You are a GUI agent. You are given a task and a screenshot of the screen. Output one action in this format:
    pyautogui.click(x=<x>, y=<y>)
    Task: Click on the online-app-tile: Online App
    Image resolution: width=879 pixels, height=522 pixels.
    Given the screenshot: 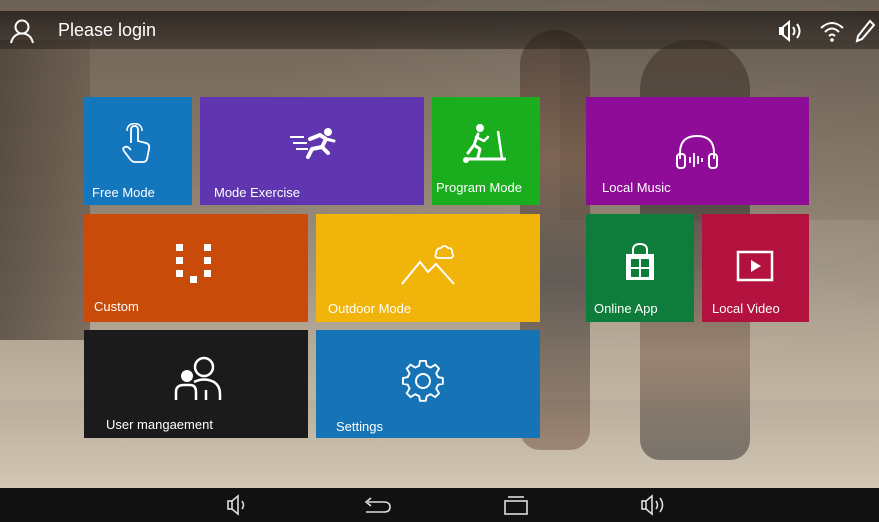 What is the action you would take?
    pyautogui.click(x=640, y=268)
    